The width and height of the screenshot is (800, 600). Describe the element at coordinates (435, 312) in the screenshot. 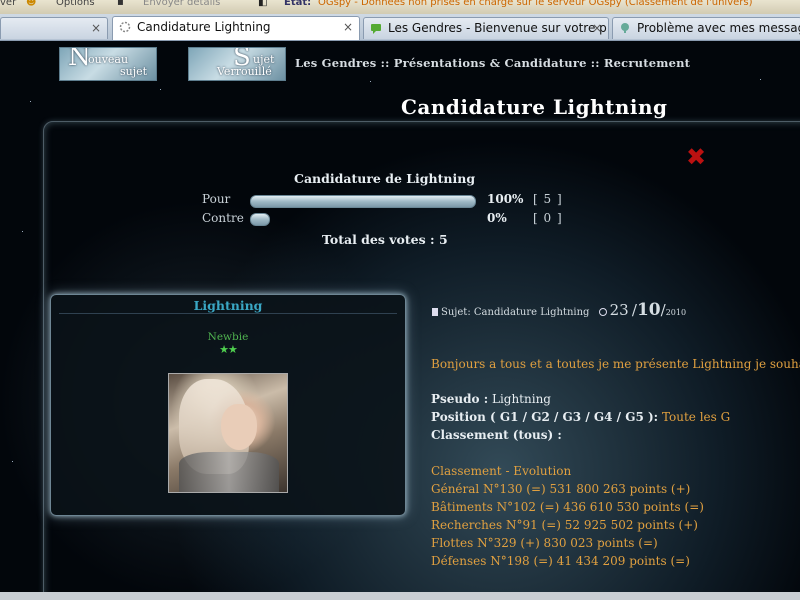

I see `document-icon` at that location.